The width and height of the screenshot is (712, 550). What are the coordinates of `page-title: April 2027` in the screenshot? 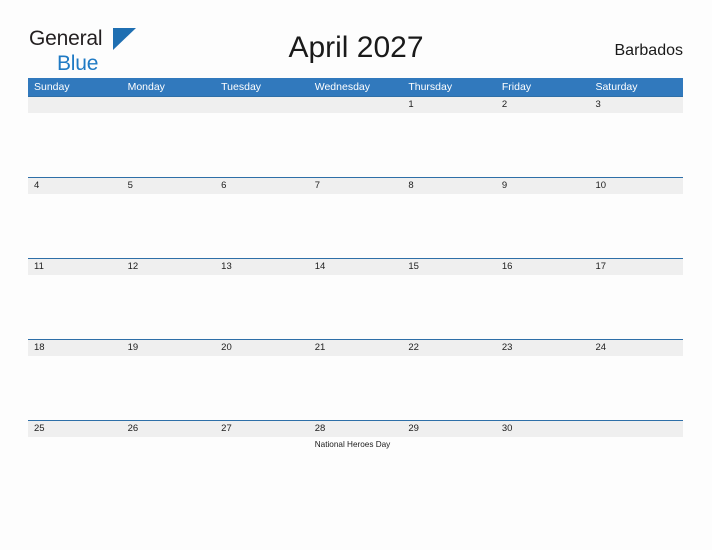 It's located at (356, 47).